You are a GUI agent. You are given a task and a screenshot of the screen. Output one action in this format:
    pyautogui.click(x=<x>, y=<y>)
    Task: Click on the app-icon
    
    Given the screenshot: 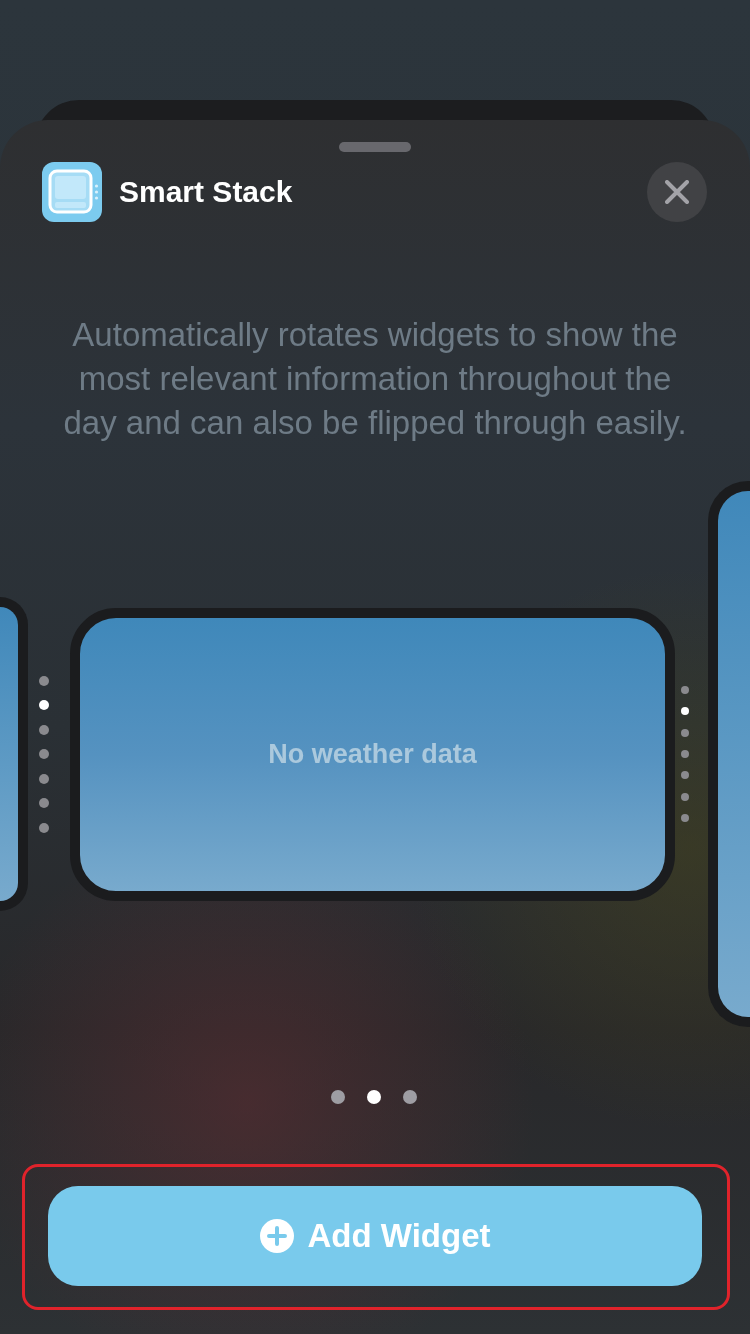 What is the action you would take?
    pyautogui.click(x=72, y=192)
    